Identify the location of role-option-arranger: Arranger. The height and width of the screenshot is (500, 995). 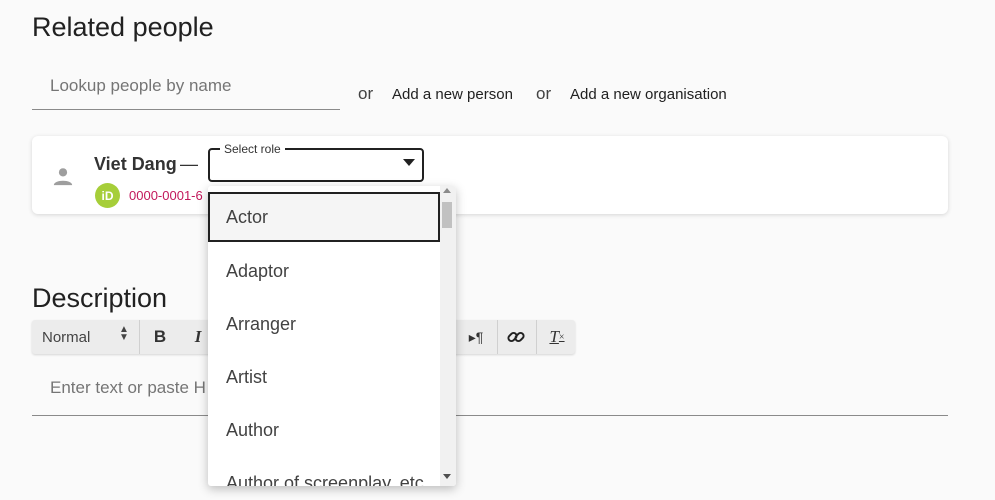
(324, 324).